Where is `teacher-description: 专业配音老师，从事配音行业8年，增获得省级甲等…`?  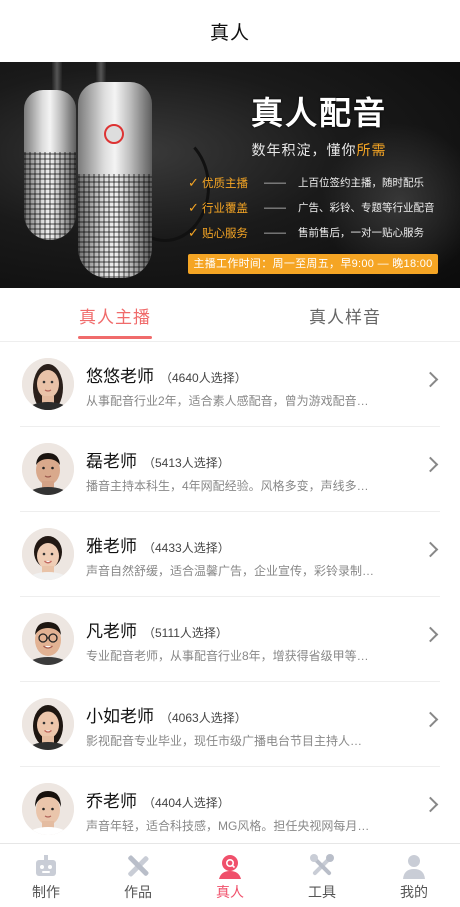 teacher-description: 专业配音老师，从事配音行业8年，增获得省级甲等… is located at coordinates (227, 656).